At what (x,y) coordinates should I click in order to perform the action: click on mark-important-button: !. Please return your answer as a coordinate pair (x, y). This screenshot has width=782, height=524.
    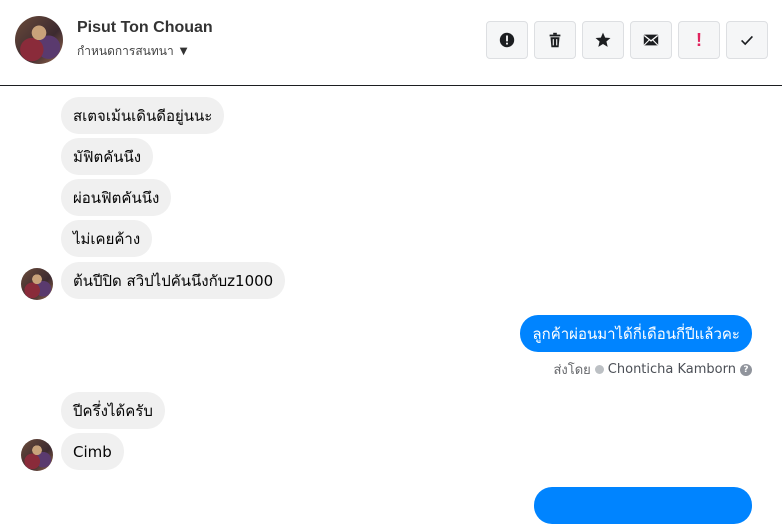
    Looking at the image, I should click on (699, 40).